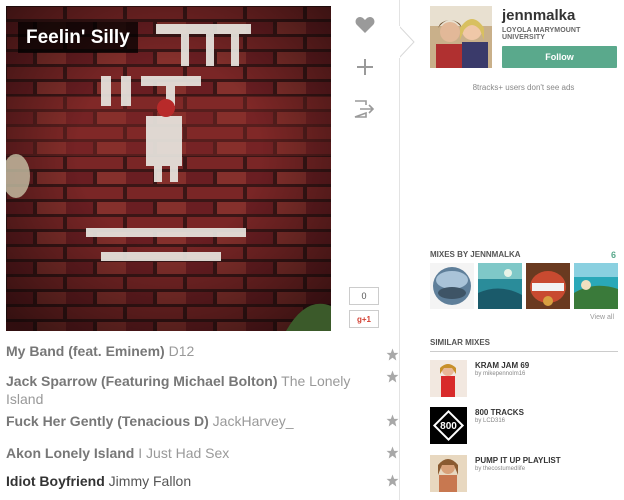  Describe the element at coordinates (85, 351) in the screenshot. I see `track-name: My Band (feat. Eminem)` at that location.